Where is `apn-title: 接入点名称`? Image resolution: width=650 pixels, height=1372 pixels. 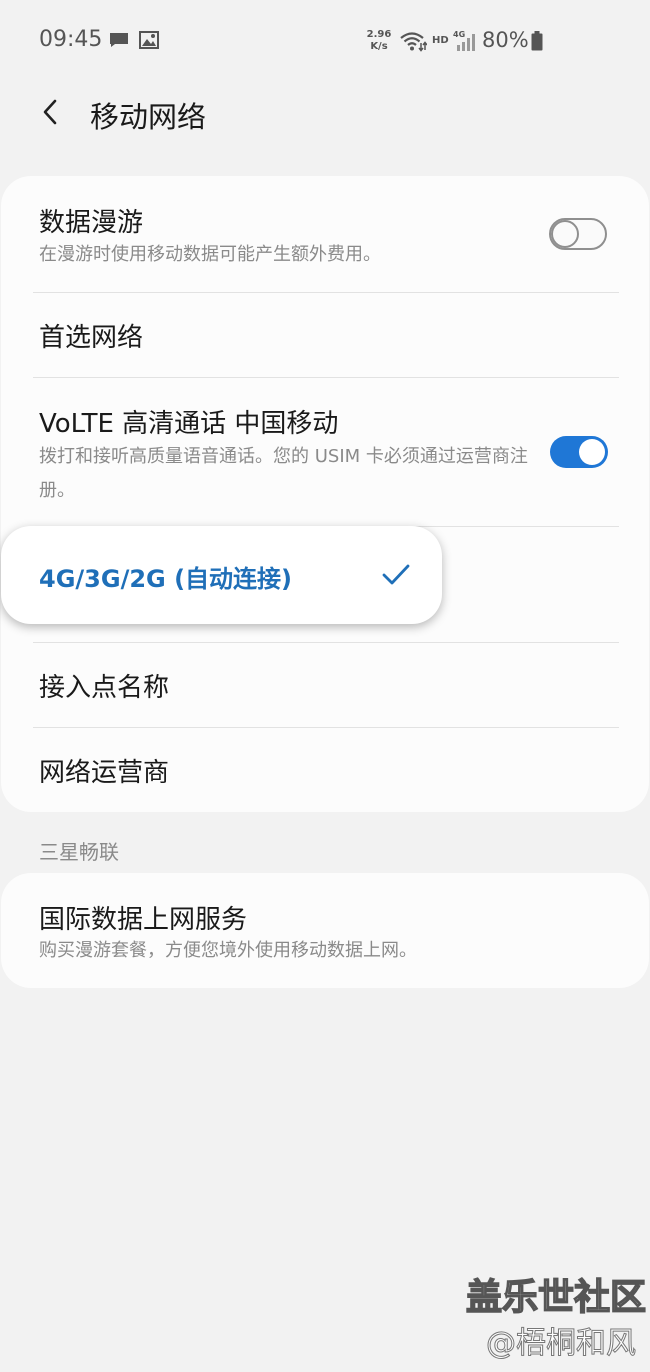 apn-title: 接入点名称 is located at coordinates (104, 688).